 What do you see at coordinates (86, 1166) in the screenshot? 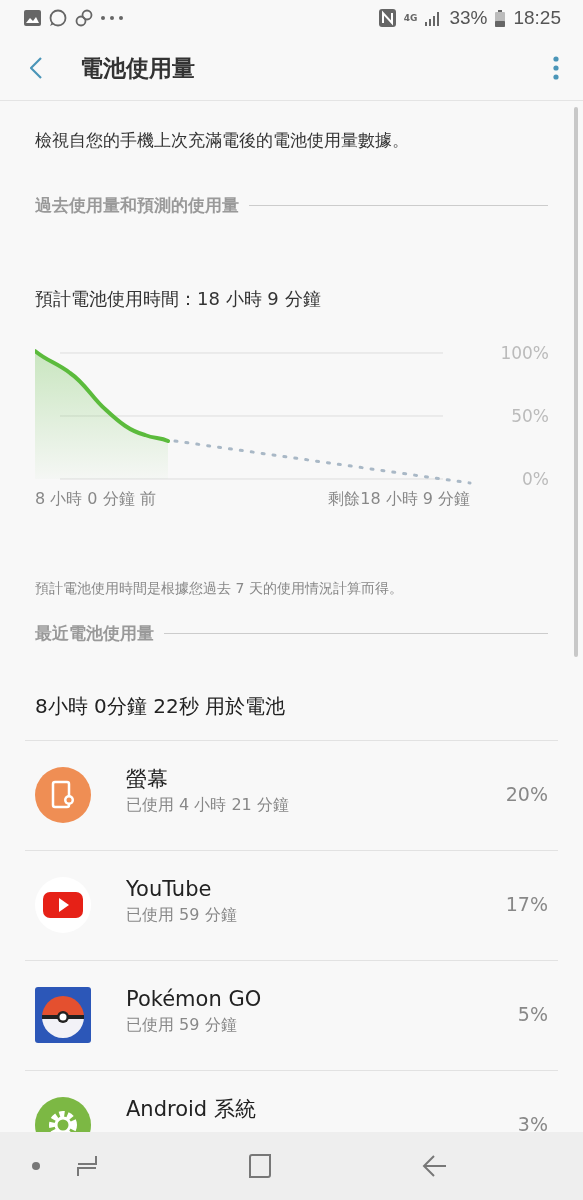
I see `recent-apps-icon` at bounding box center [86, 1166].